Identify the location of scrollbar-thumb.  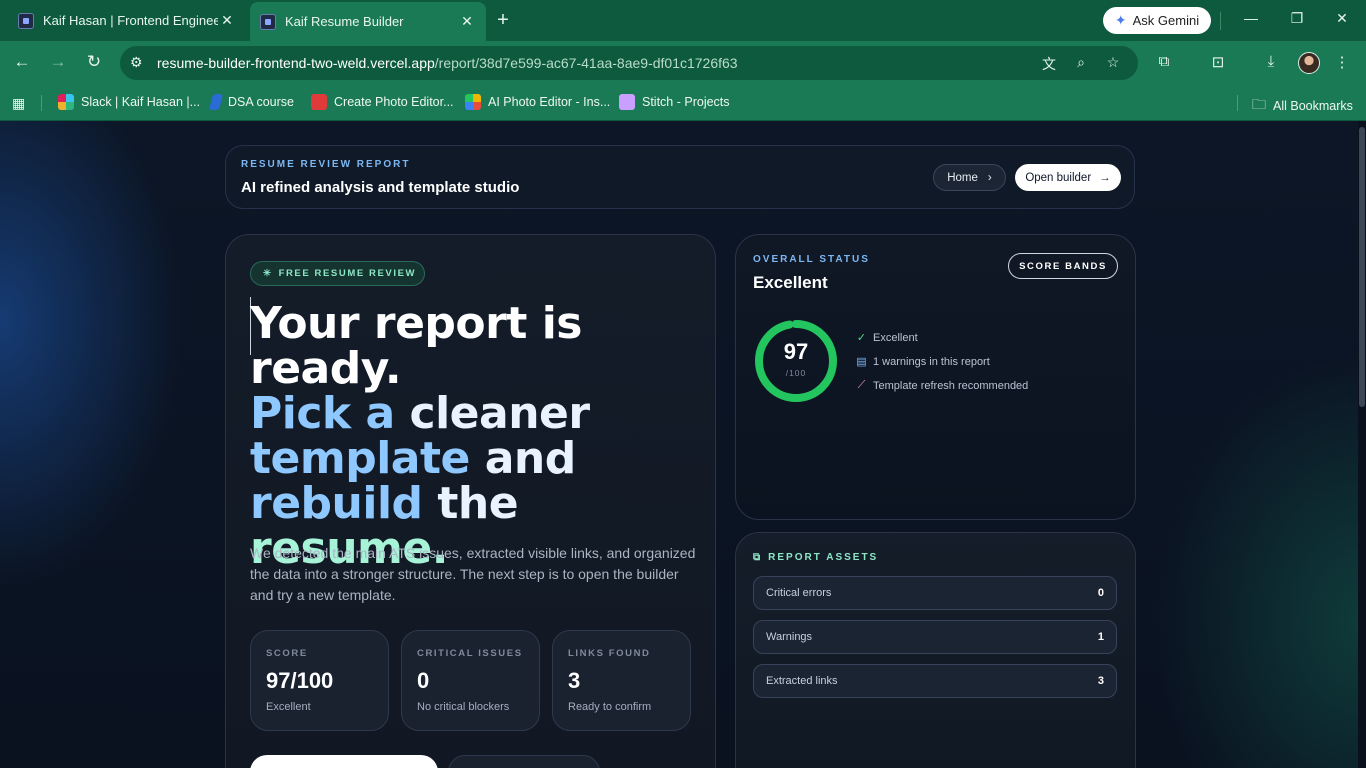
(1362, 267).